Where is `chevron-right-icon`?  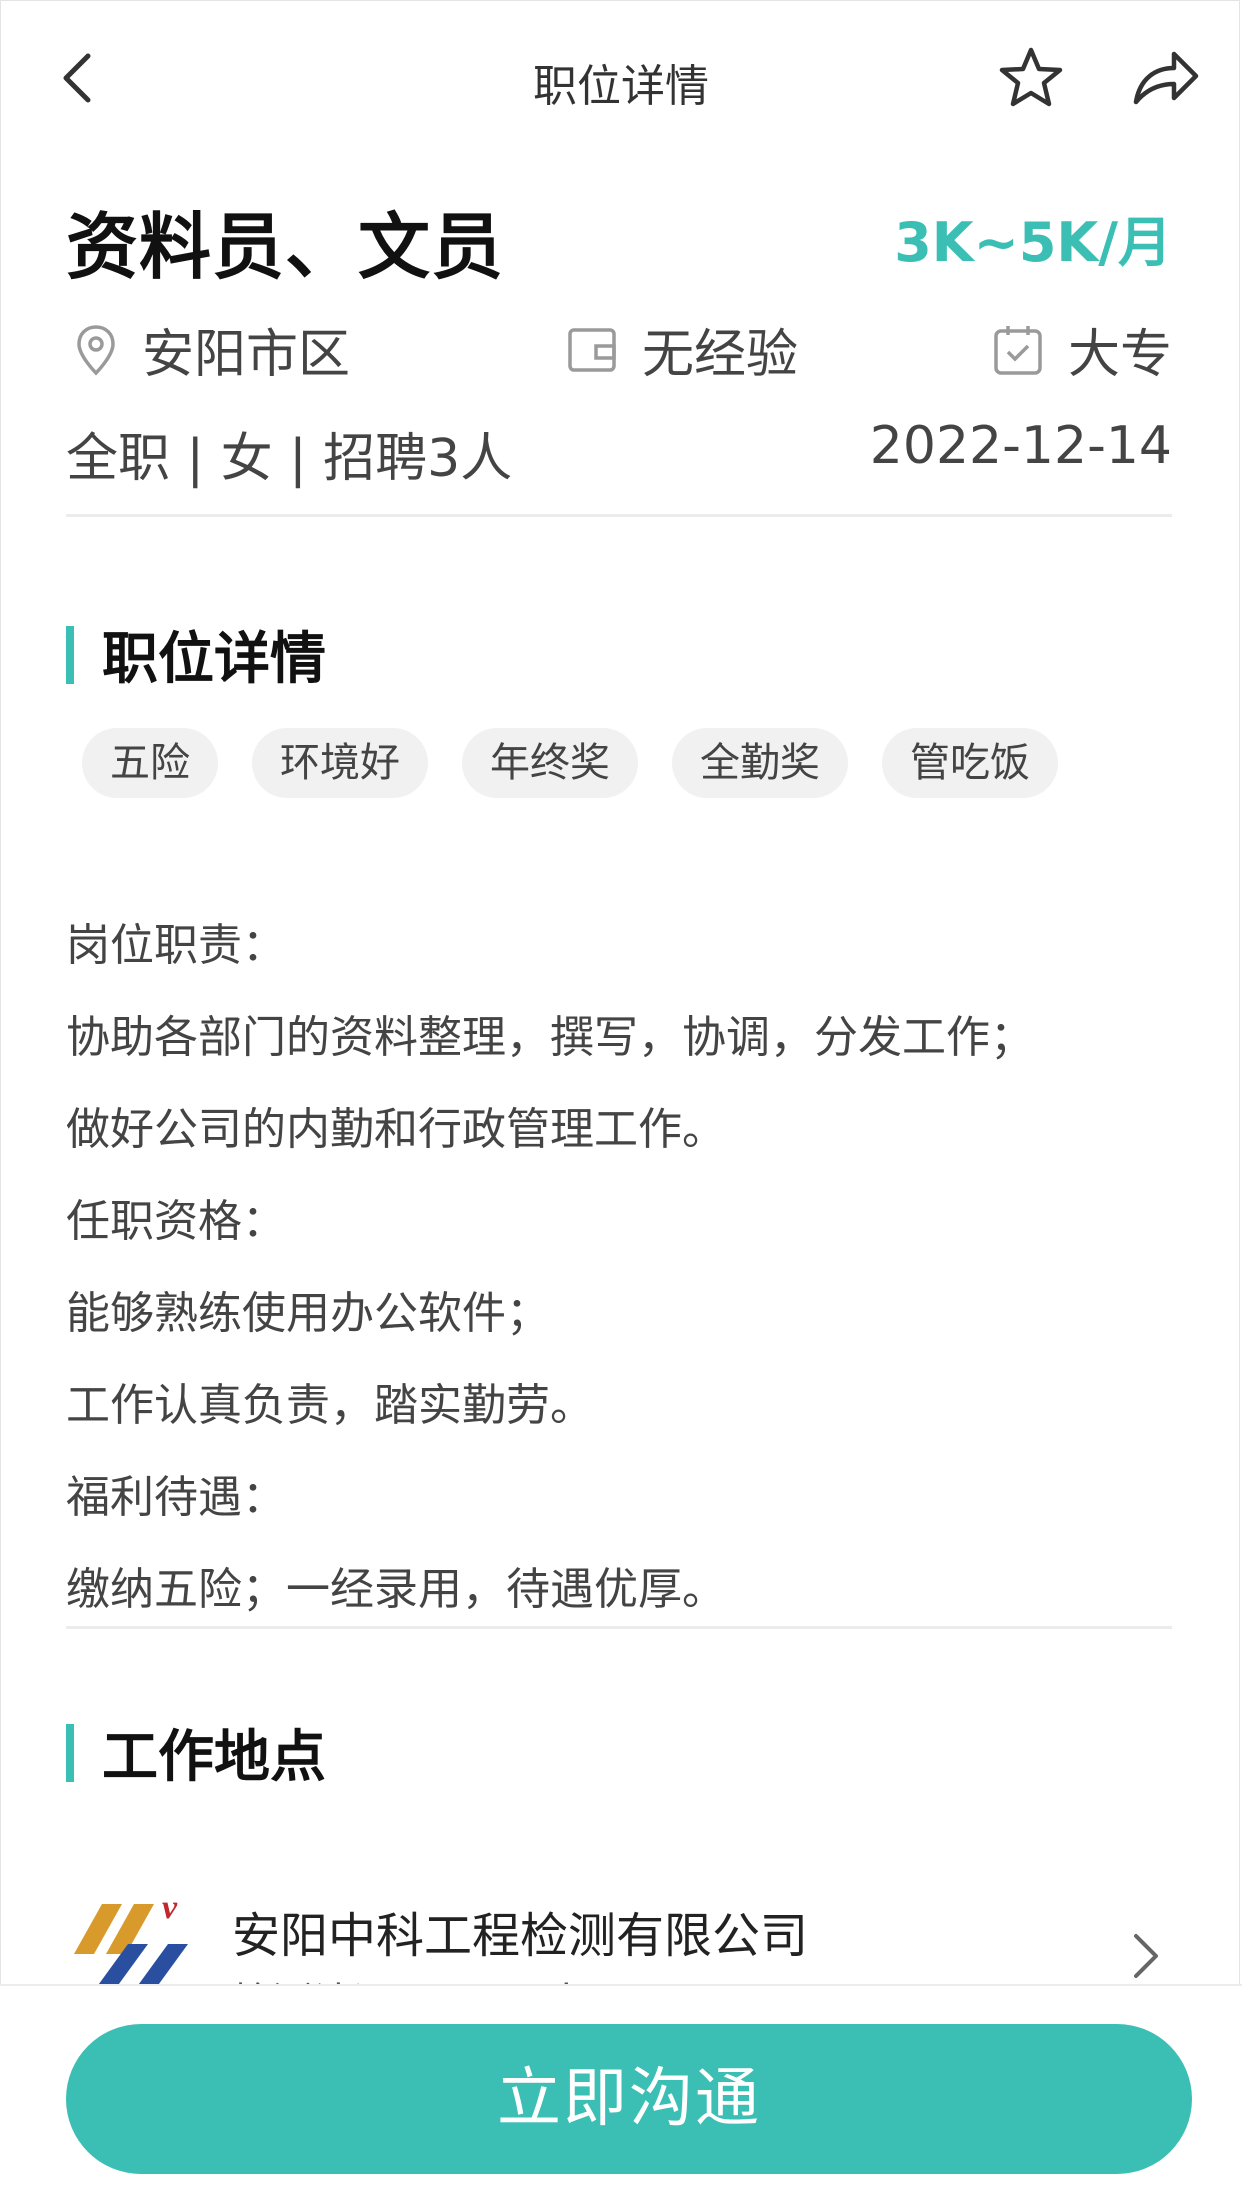
chevron-right-icon is located at coordinates (1146, 1956).